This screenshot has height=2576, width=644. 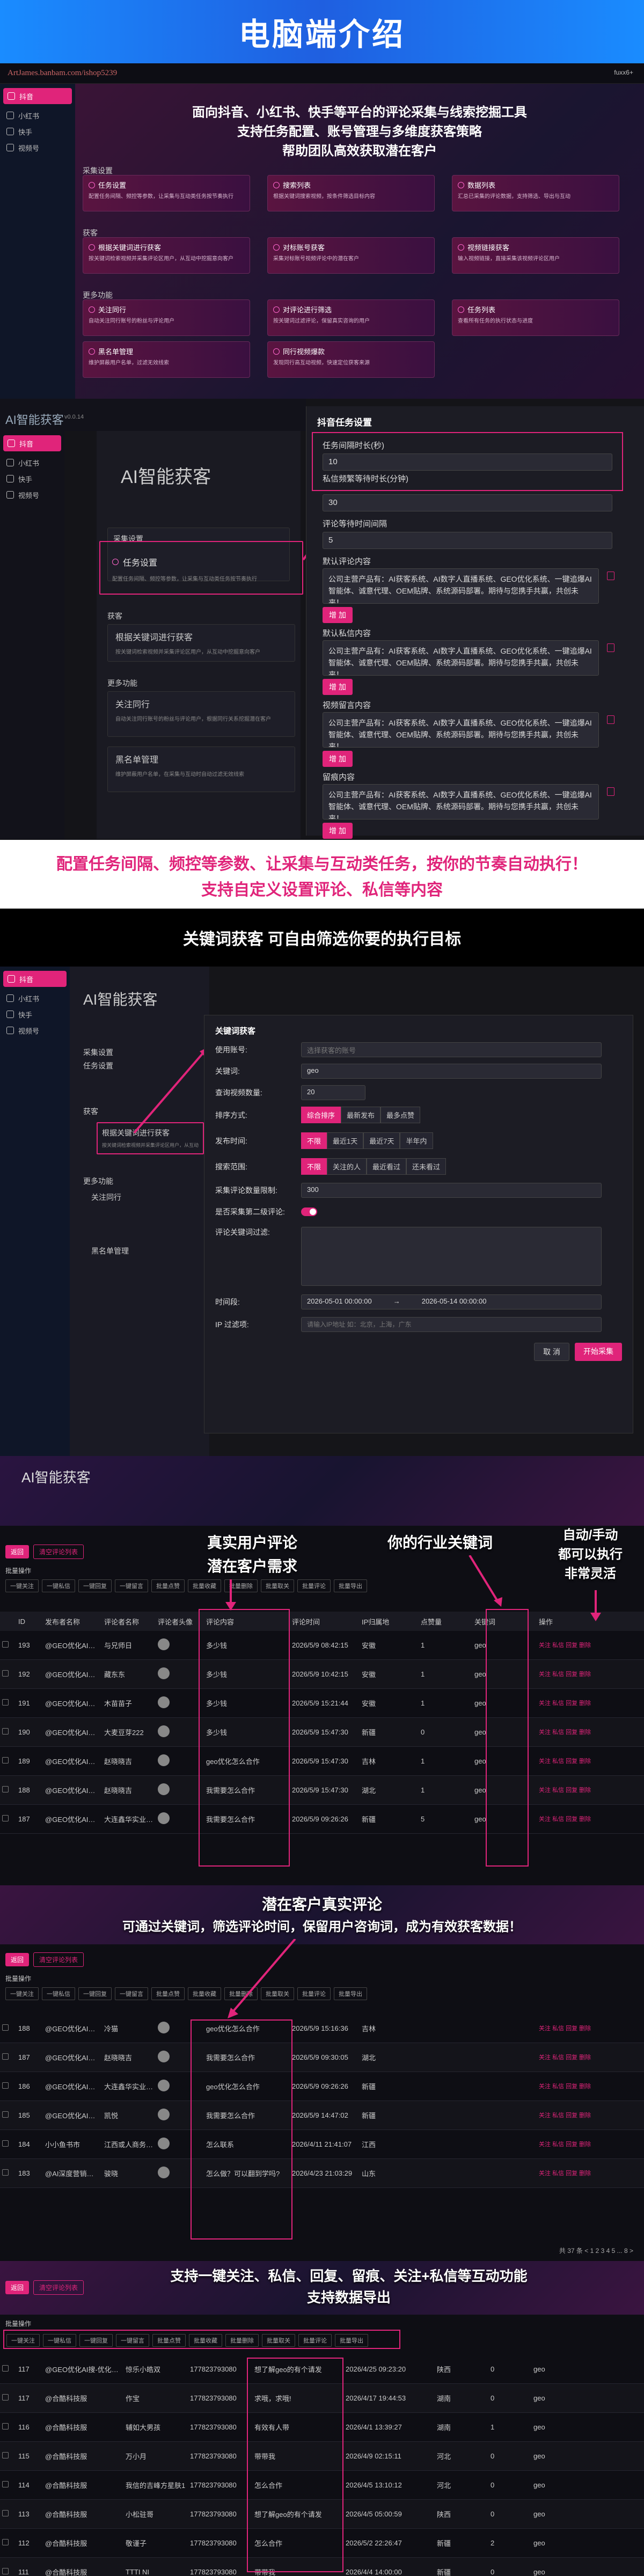 I want to click on feature-card: 搜索列表 根据关键词搜索视频，按条件筛选目标内容, so click(x=351, y=193).